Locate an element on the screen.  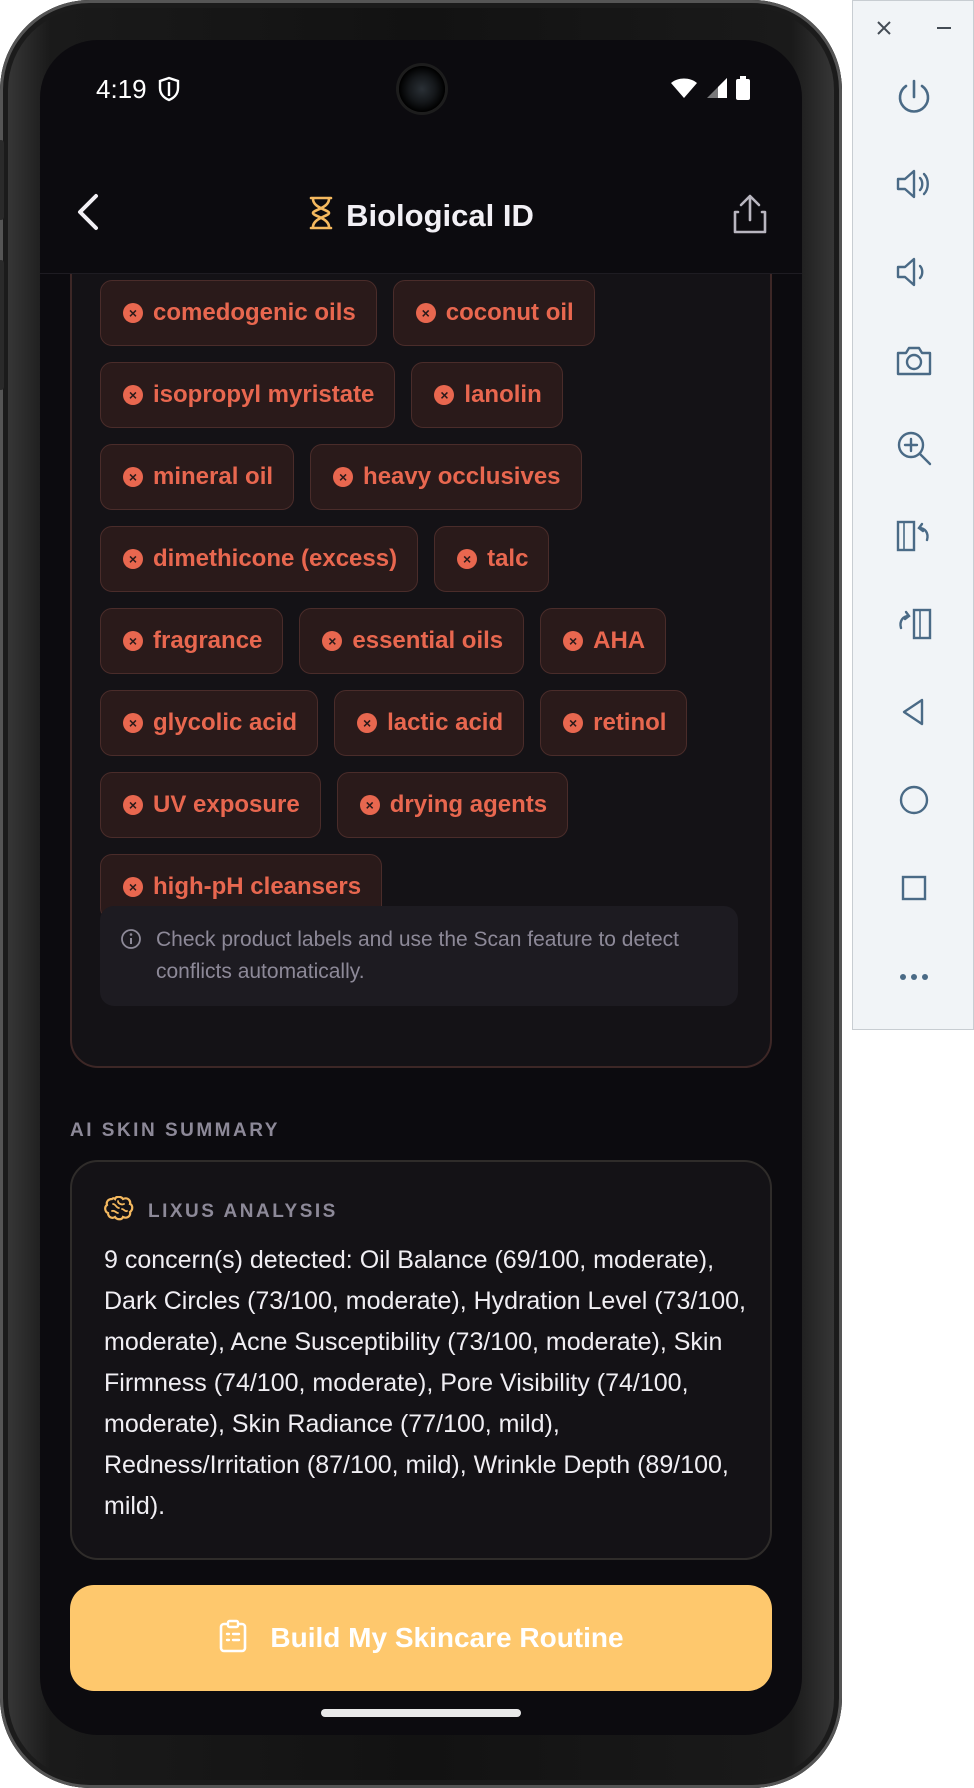
avoid-ingredient-chip: × glycolic acid is located at coordinates (209, 723).